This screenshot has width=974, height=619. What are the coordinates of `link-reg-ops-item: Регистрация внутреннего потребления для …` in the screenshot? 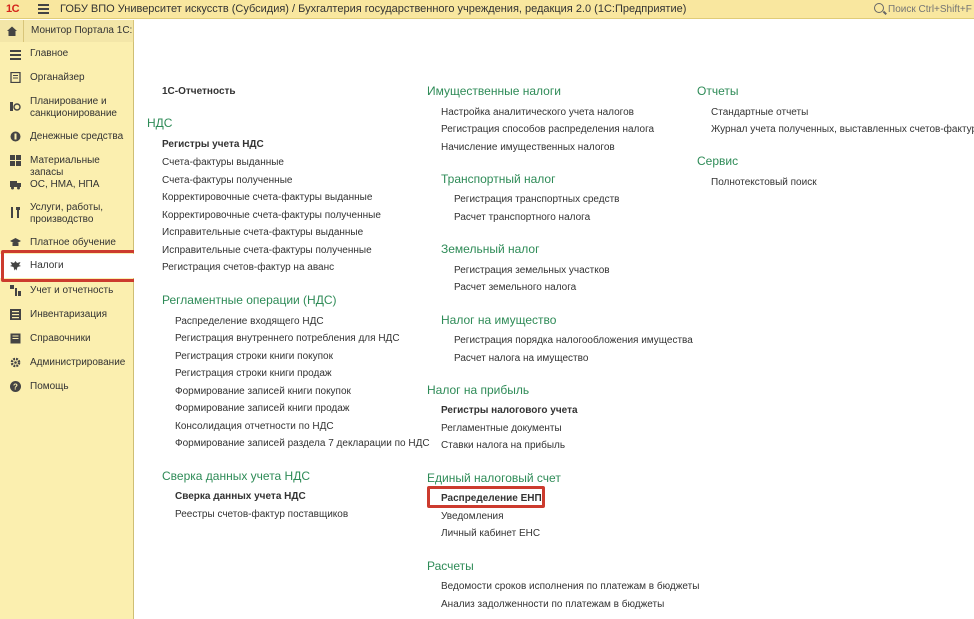 It's located at (287, 338).